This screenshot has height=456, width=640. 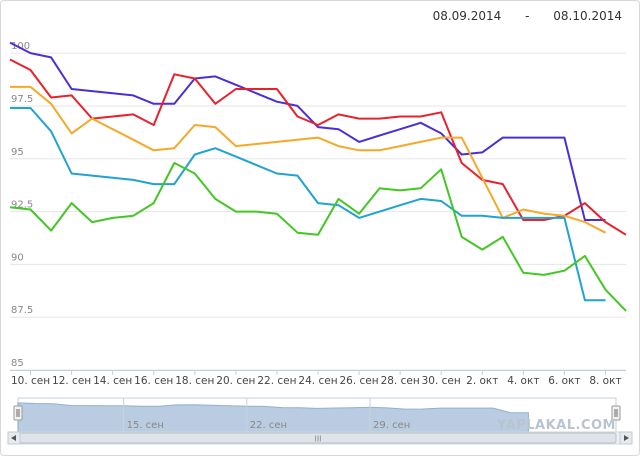 What do you see at coordinates (441, 381) in the screenshot?
I see `x-tick-label: 30. сен` at bounding box center [441, 381].